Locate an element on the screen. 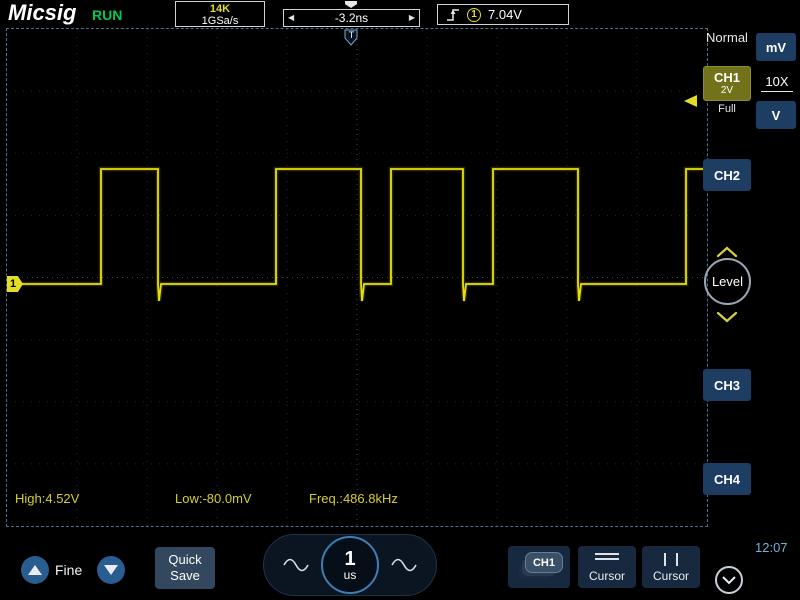 The height and width of the screenshot is (600, 800). quick-save-line1: Quick is located at coordinates (185, 559).